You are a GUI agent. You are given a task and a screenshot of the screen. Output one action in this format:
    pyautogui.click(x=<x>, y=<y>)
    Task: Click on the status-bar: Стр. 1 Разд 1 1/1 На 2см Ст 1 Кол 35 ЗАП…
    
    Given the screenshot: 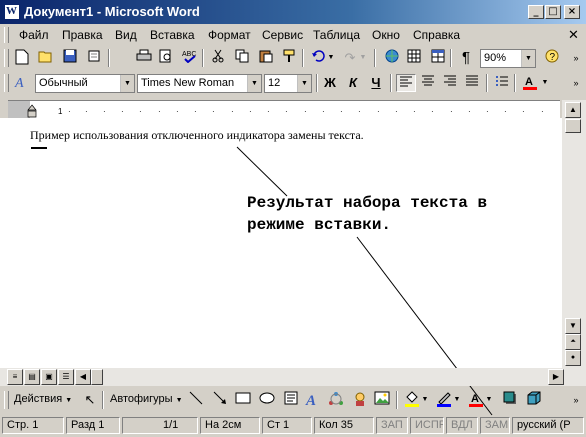 What is the action you would take?
    pyautogui.click(x=293, y=425)
    